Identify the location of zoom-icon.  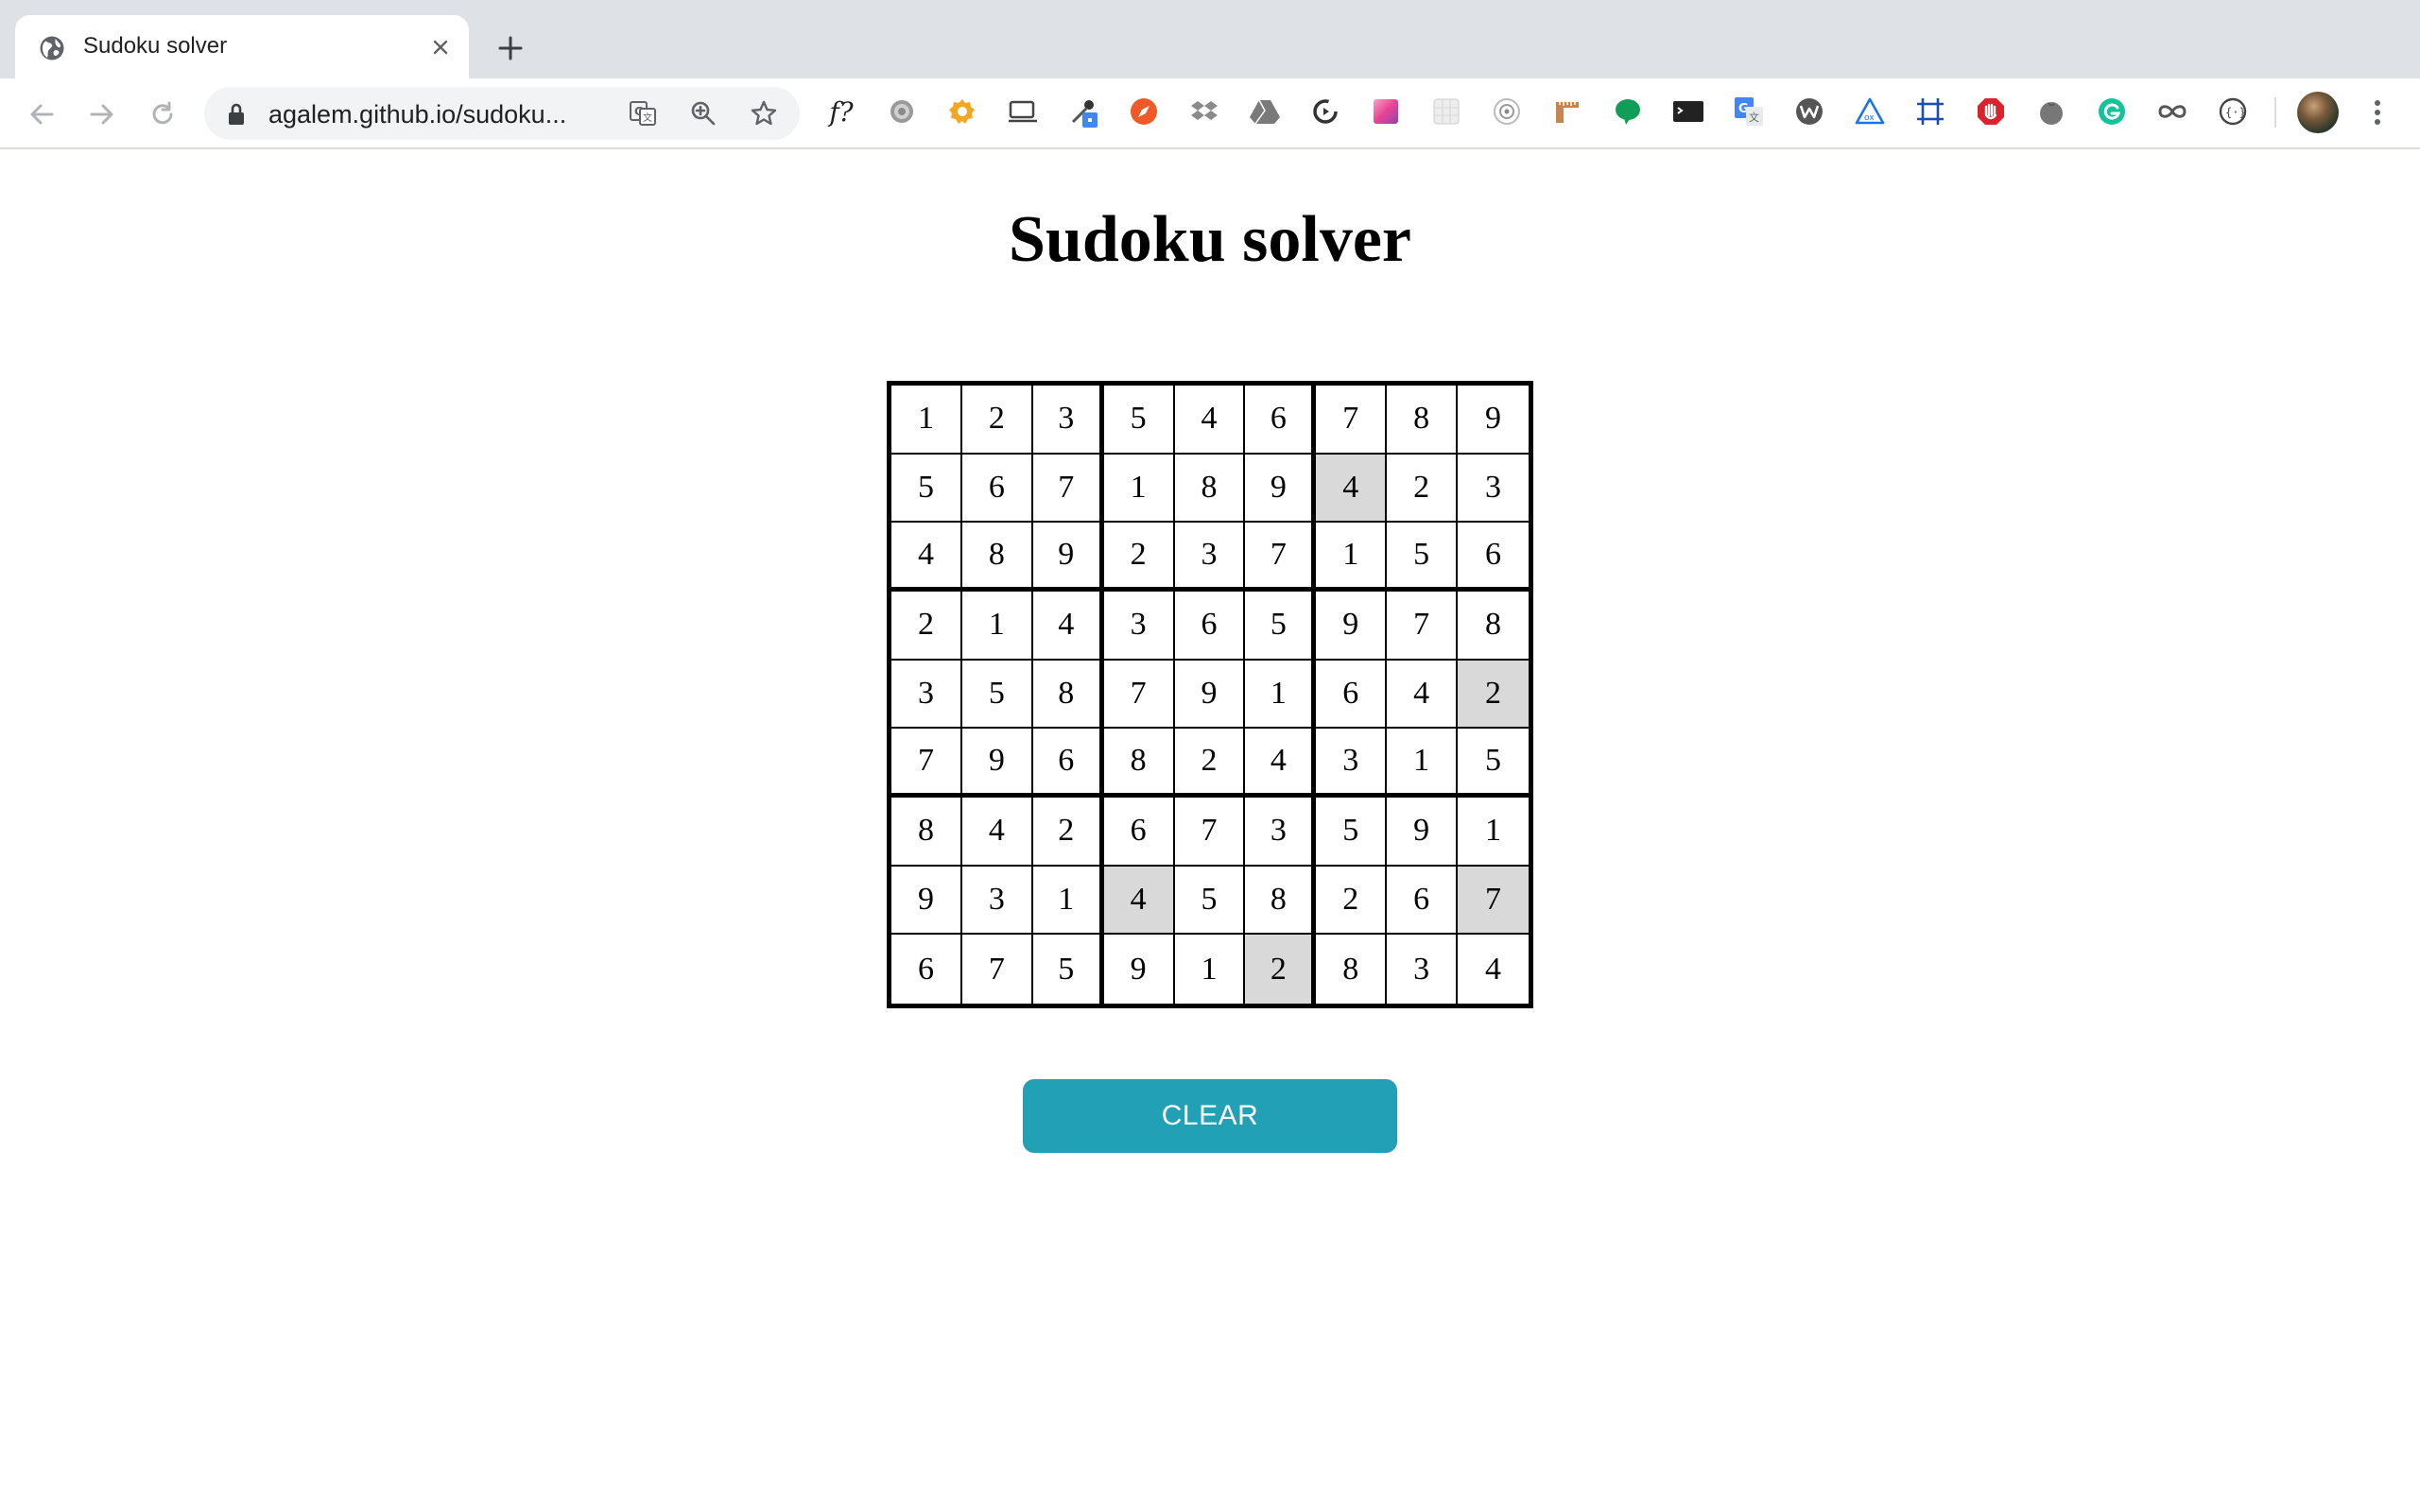
(703, 113).